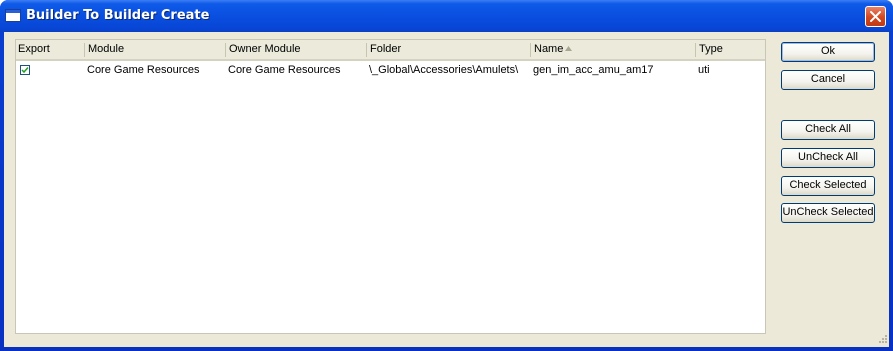  Describe the element at coordinates (828, 213) in the screenshot. I see `uncheck-selected-button: UnCheck Selected` at that location.